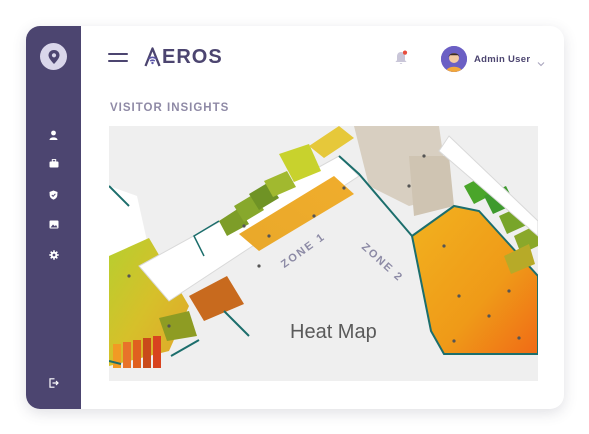 Image resolution: width=589 pixels, height=434 pixels. Describe the element at coordinates (53, 224) in the screenshot. I see `image-icon` at that location.